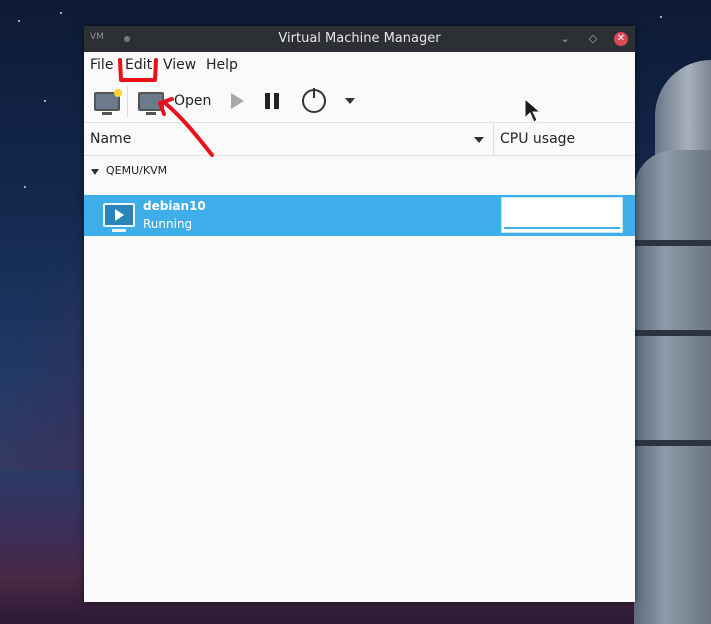  I want to click on titlebar: VM Virtual Machine Manager ⌄ ◇ ✕, so click(359, 39).